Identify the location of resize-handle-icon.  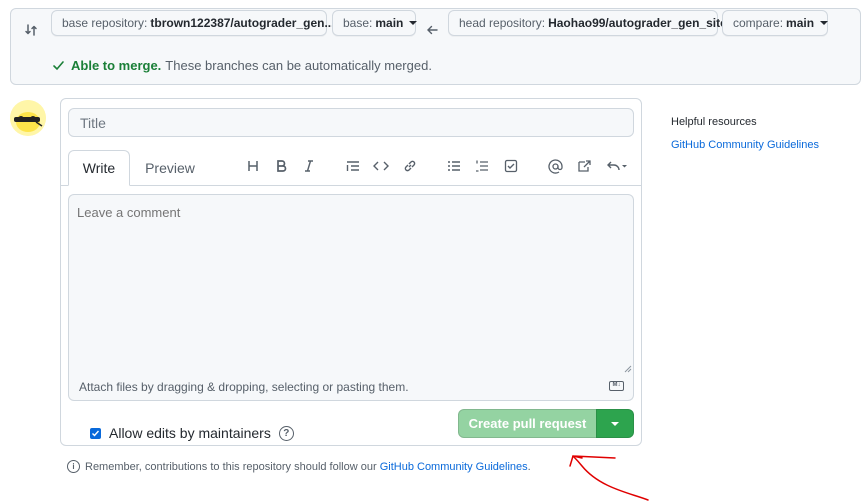
(627, 367).